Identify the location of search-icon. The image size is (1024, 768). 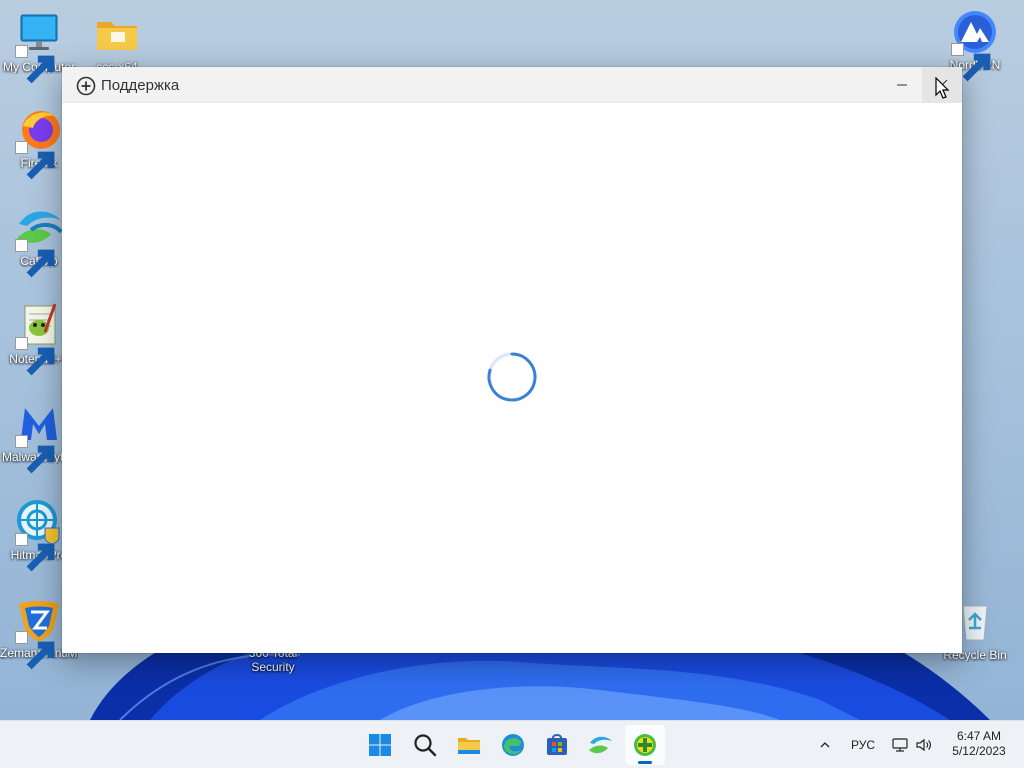
(425, 745).